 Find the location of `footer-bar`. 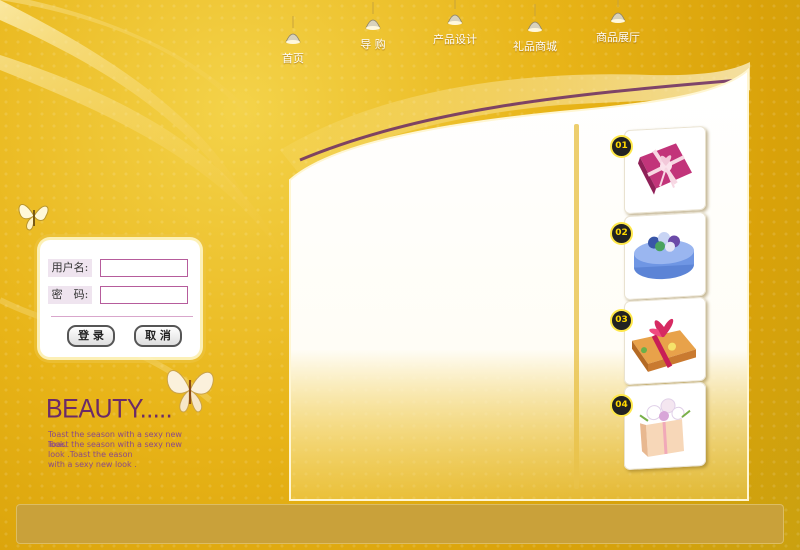

footer-bar is located at coordinates (400, 524).